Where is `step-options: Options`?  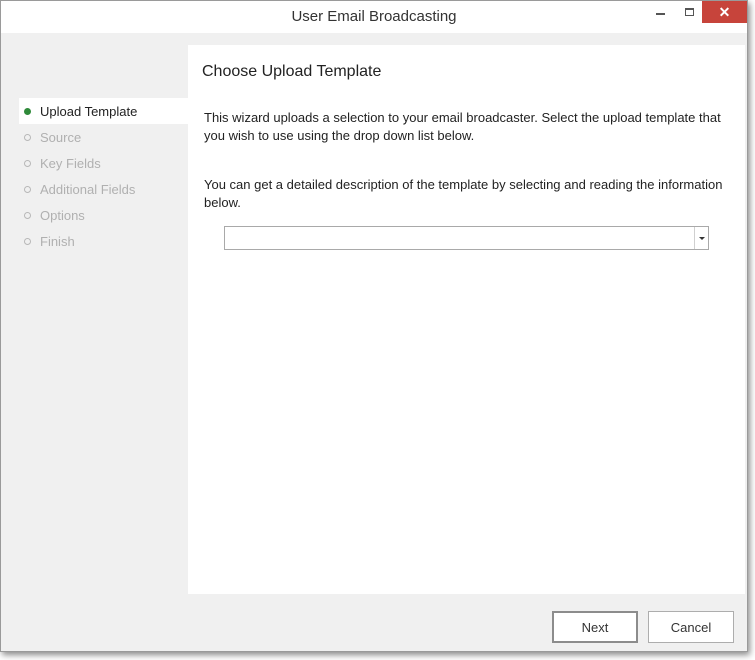 step-options: Options is located at coordinates (104, 215).